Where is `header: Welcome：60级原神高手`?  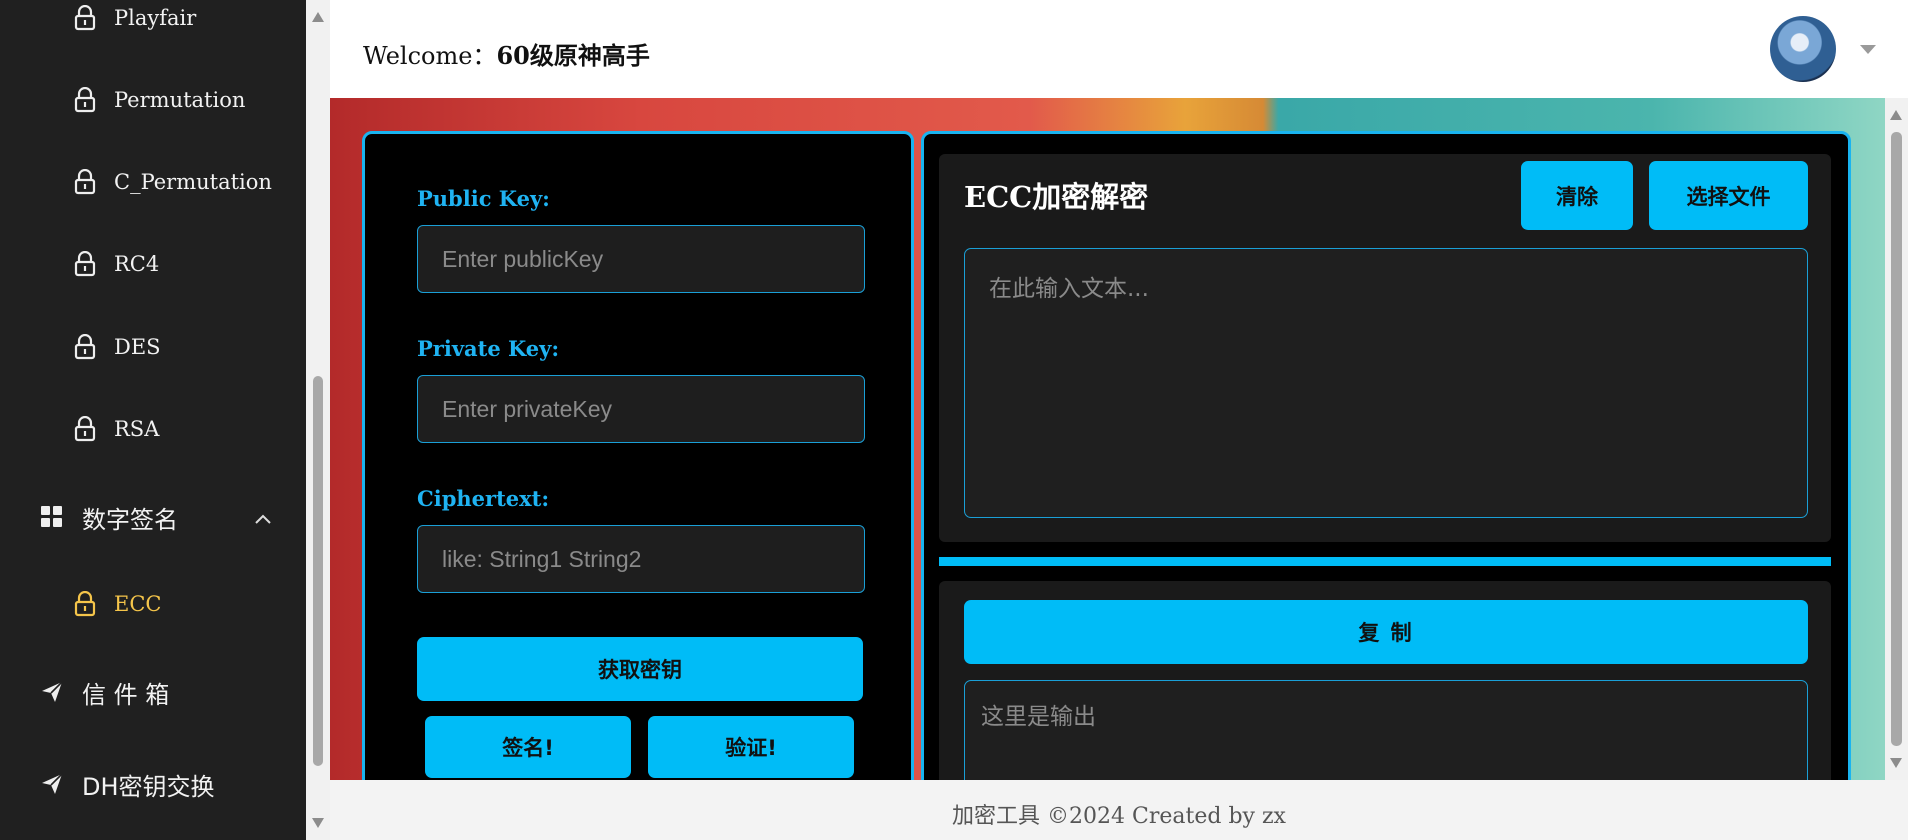
header: Welcome：60级原神高手 is located at coordinates (1119, 49).